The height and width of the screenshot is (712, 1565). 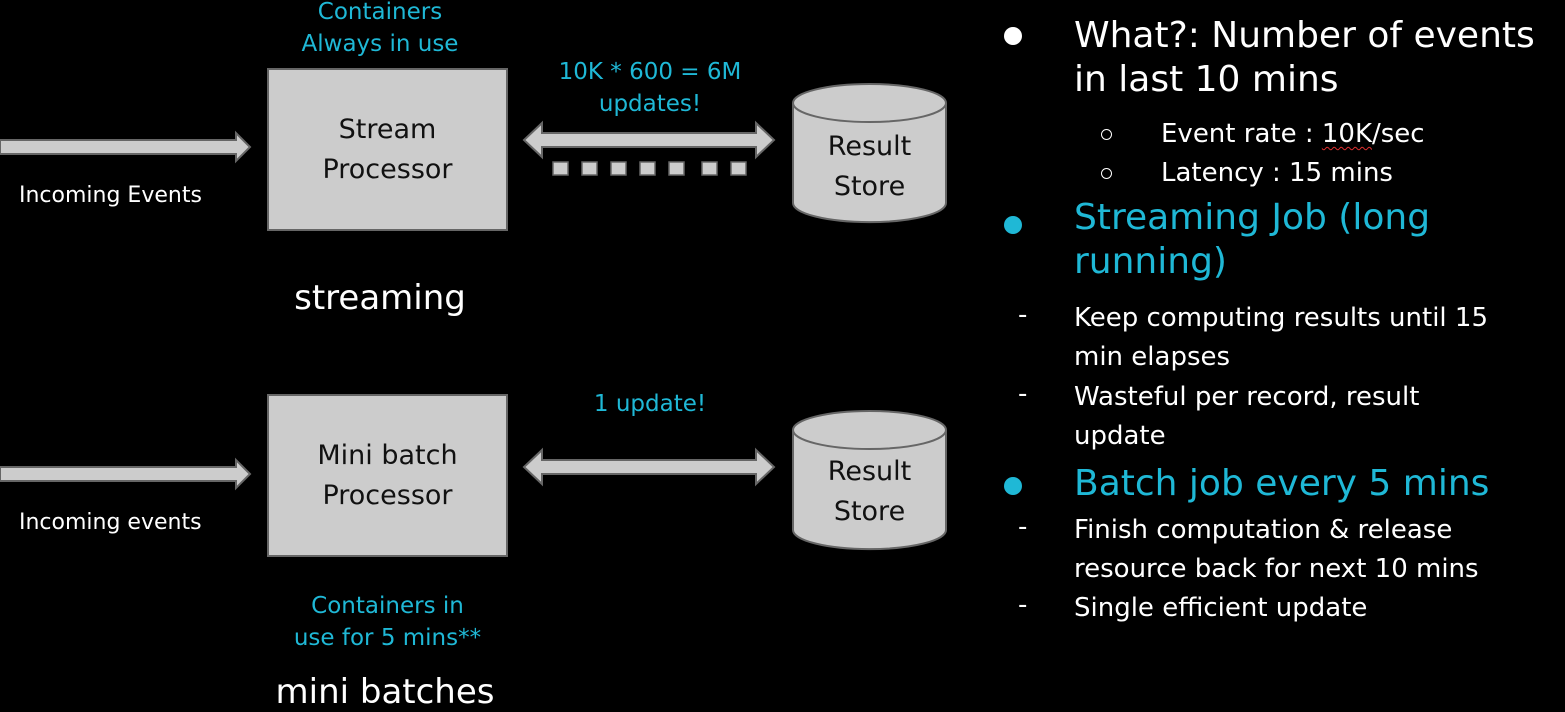 I want to click on incoming-arrow-streaming, so click(x=126, y=147).